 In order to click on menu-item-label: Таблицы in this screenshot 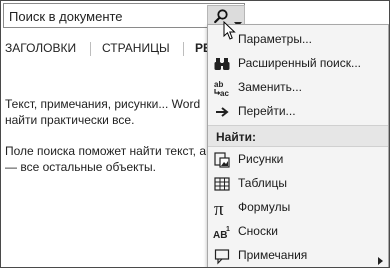, I will do `click(263, 183)`.